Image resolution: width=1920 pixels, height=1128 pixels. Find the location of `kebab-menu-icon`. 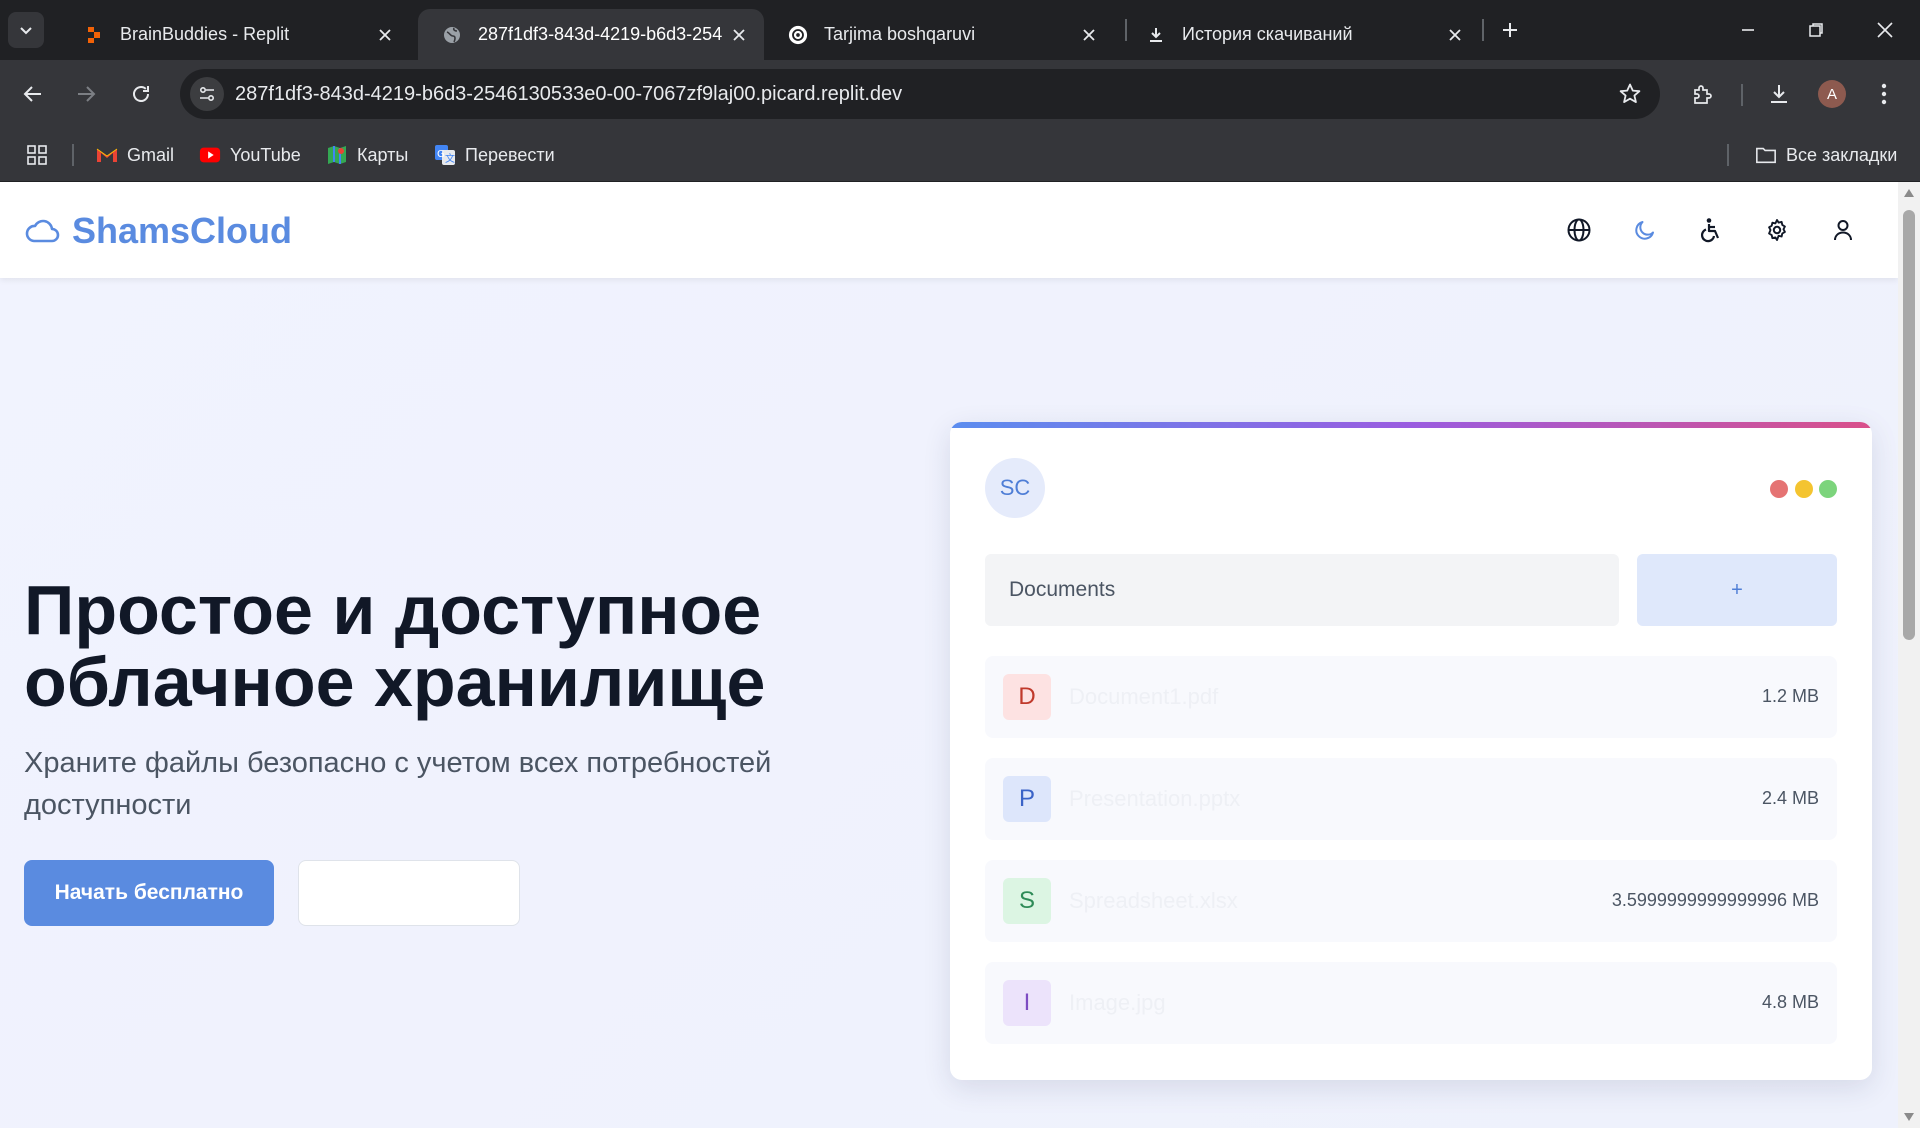

kebab-menu-icon is located at coordinates (1884, 94).